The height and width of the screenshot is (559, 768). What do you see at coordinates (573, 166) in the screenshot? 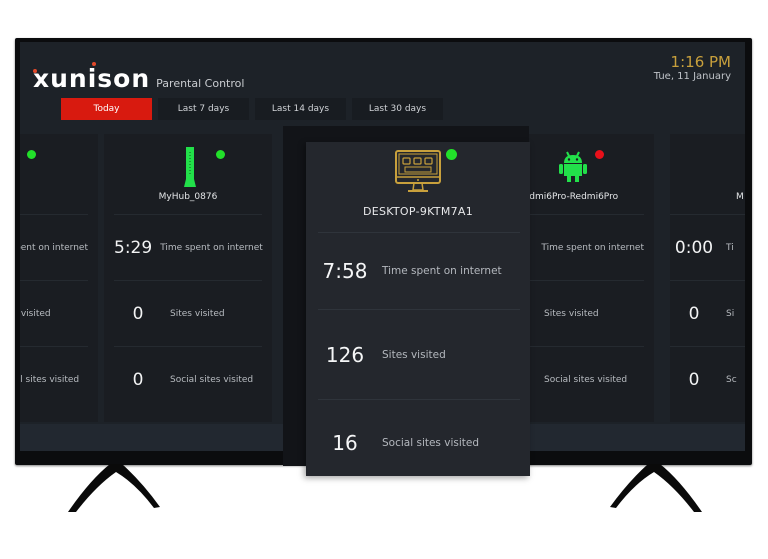
I see `android-icon` at bounding box center [573, 166].